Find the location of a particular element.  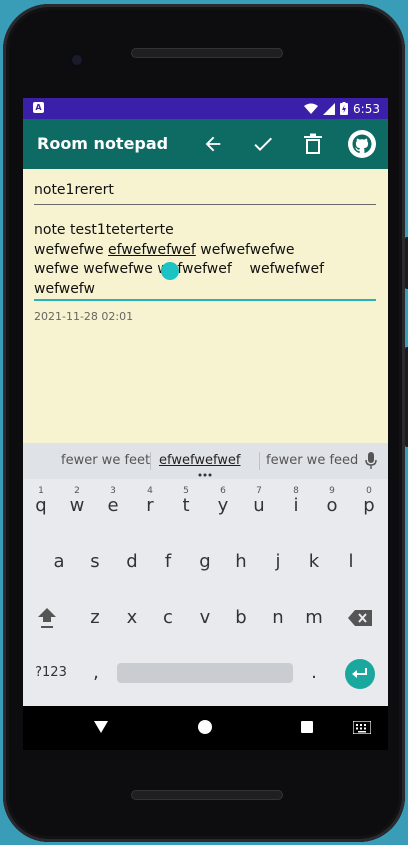

key-hint: 7 is located at coordinates (259, 491).